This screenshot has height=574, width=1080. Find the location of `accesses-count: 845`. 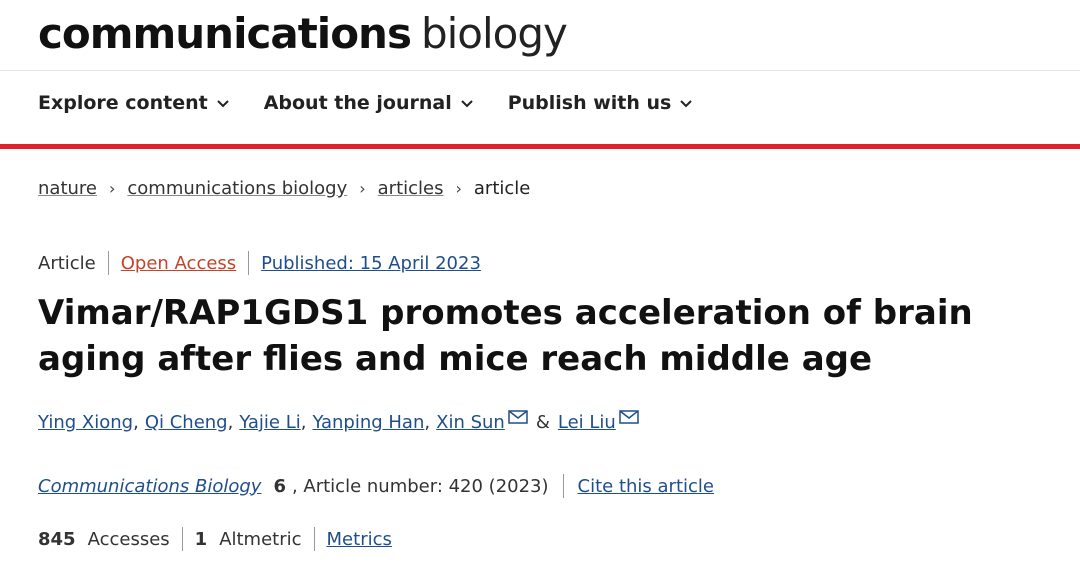

accesses-count: 845 is located at coordinates (57, 539).